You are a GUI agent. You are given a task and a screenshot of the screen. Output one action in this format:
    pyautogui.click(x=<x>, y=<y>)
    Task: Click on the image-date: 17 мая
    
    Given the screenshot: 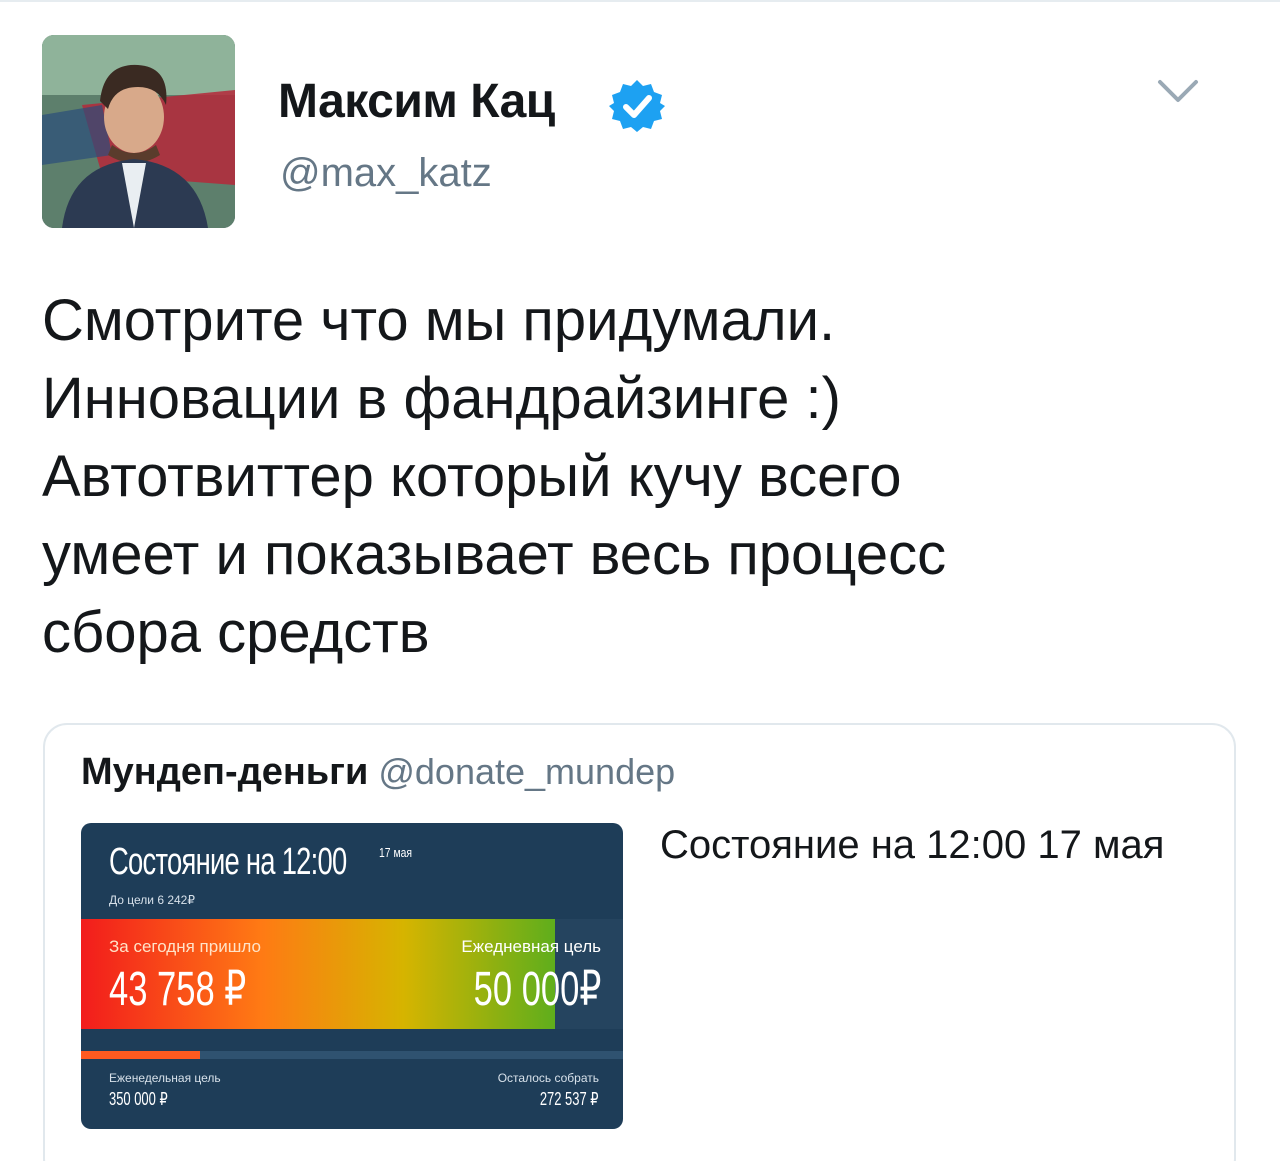 What is the action you would take?
    pyautogui.click(x=396, y=852)
    